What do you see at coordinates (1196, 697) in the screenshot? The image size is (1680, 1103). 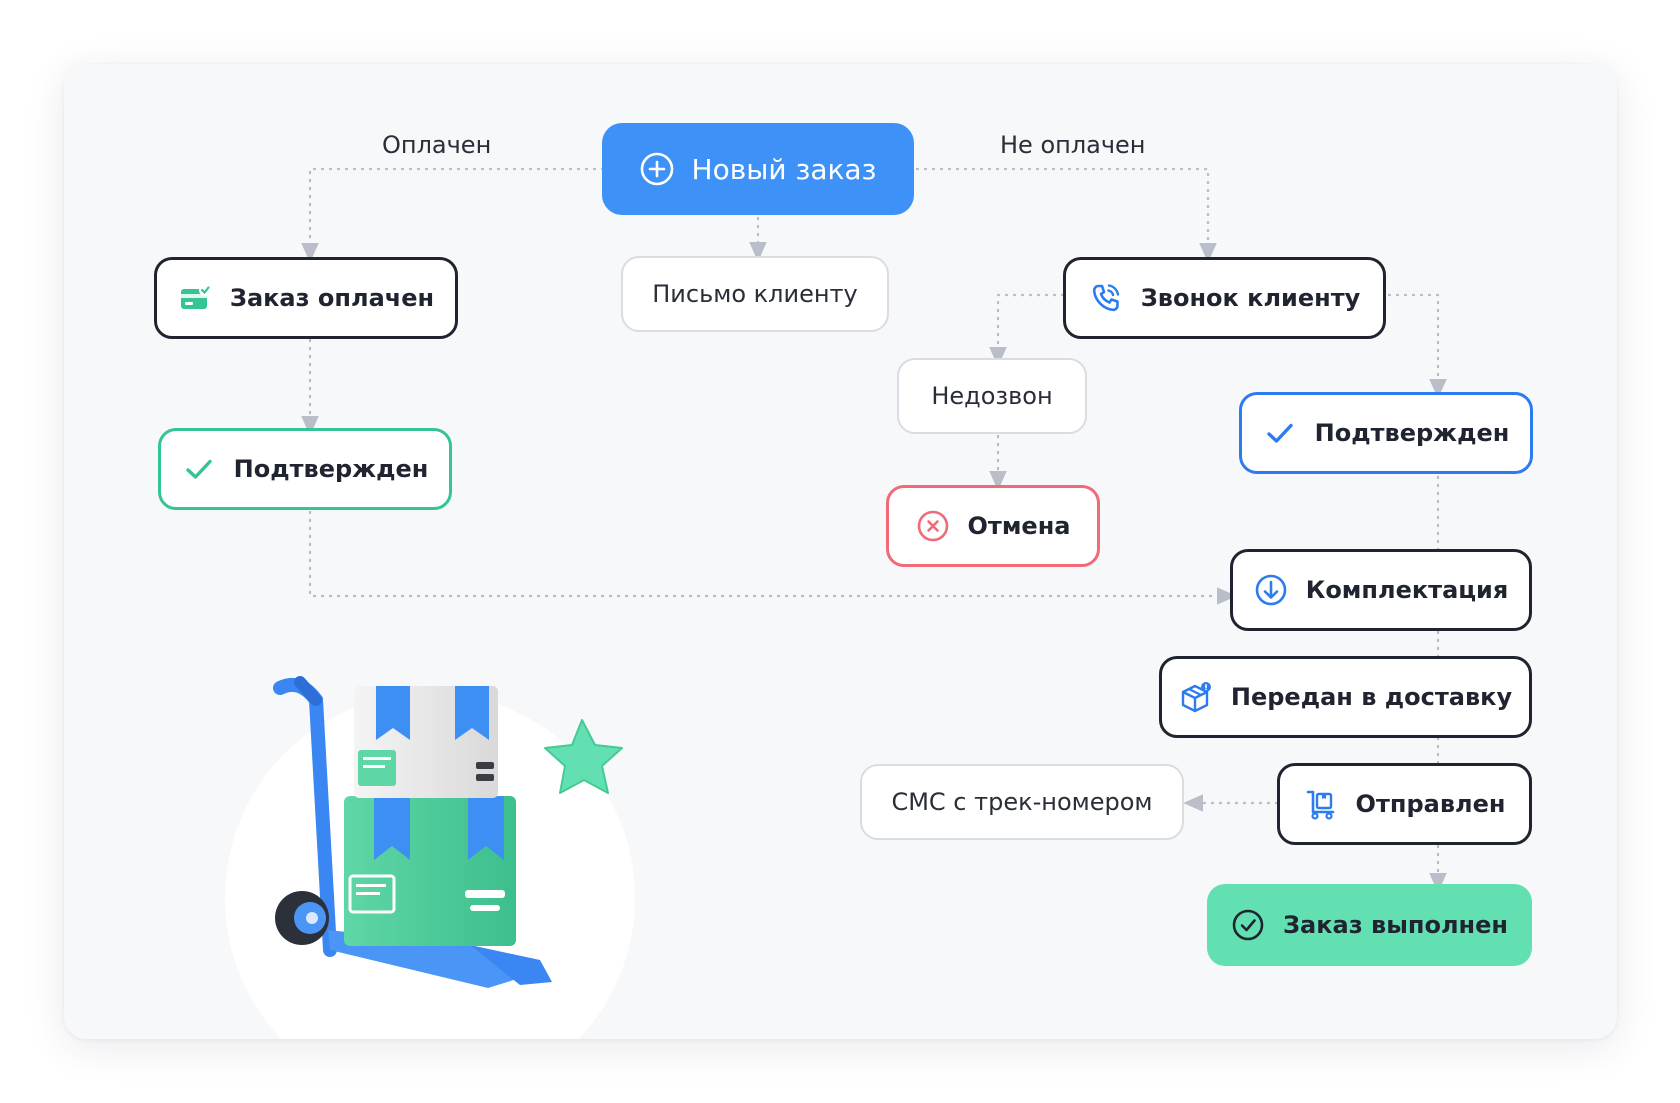 I see `package-icon` at bounding box center [1196, 697].